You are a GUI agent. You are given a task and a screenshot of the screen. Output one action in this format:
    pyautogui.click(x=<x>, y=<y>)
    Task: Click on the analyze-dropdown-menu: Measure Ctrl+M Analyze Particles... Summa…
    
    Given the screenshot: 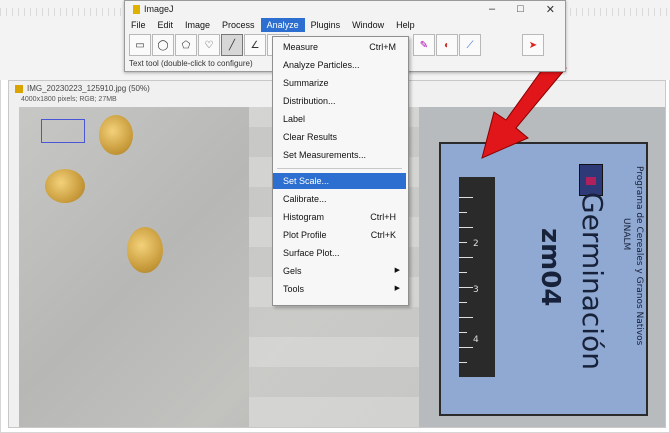 What is the action you would take?
    pyautogui.click(x=340, y=171)
    